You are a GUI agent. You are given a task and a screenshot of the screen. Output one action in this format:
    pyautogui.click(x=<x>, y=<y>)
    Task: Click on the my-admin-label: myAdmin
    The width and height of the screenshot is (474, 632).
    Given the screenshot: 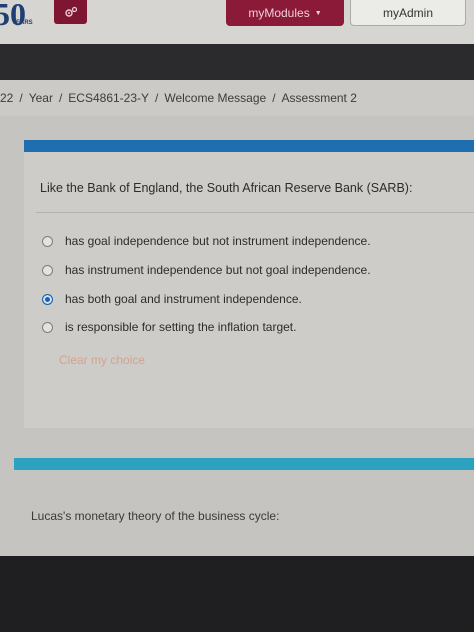 What is the action you would take?
    pyautogui.click(x=407, y=12)
    